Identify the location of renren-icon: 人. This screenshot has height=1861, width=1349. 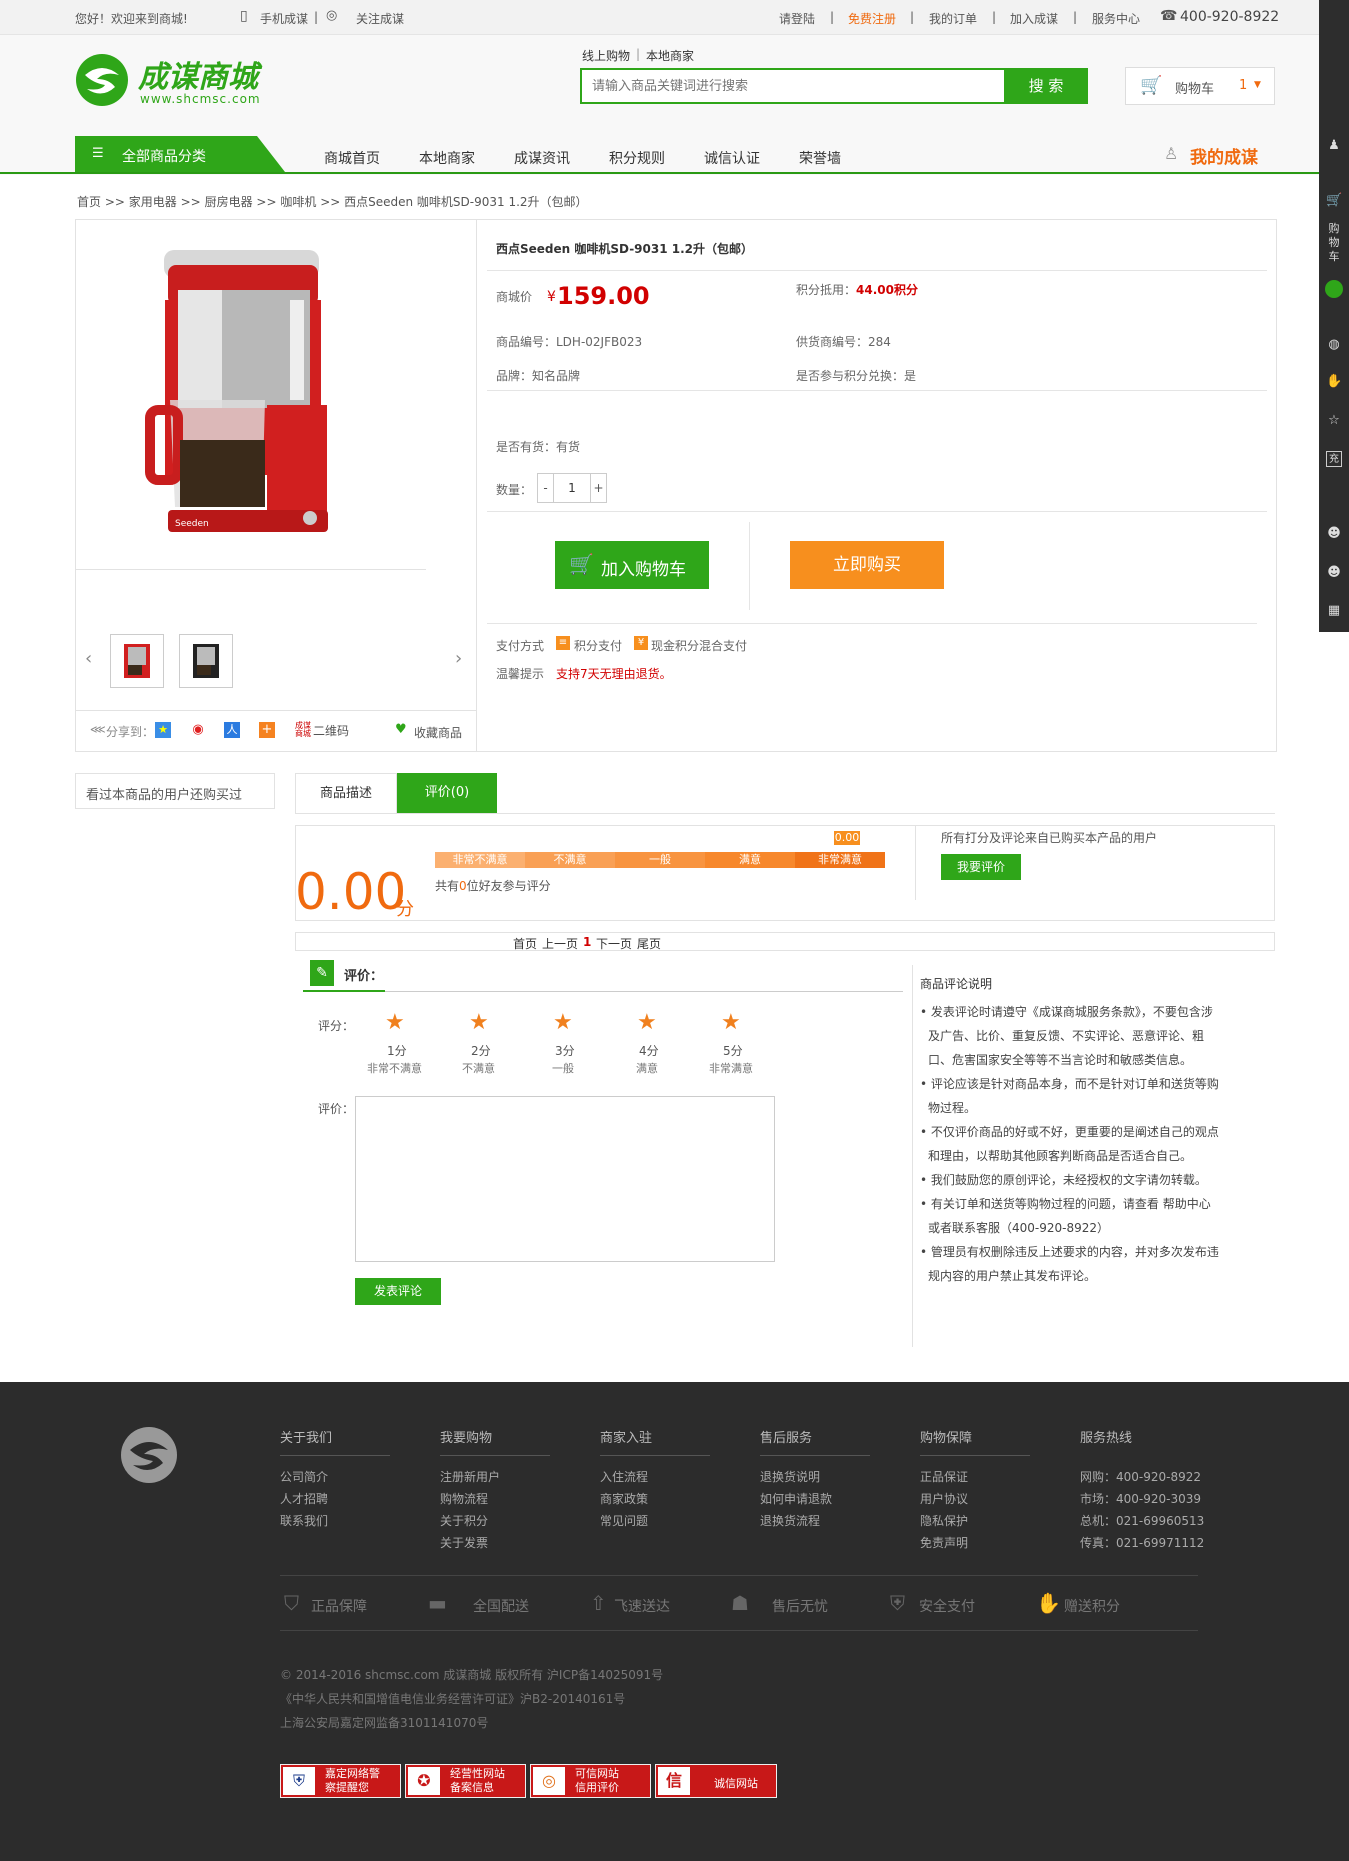
(232, 730).